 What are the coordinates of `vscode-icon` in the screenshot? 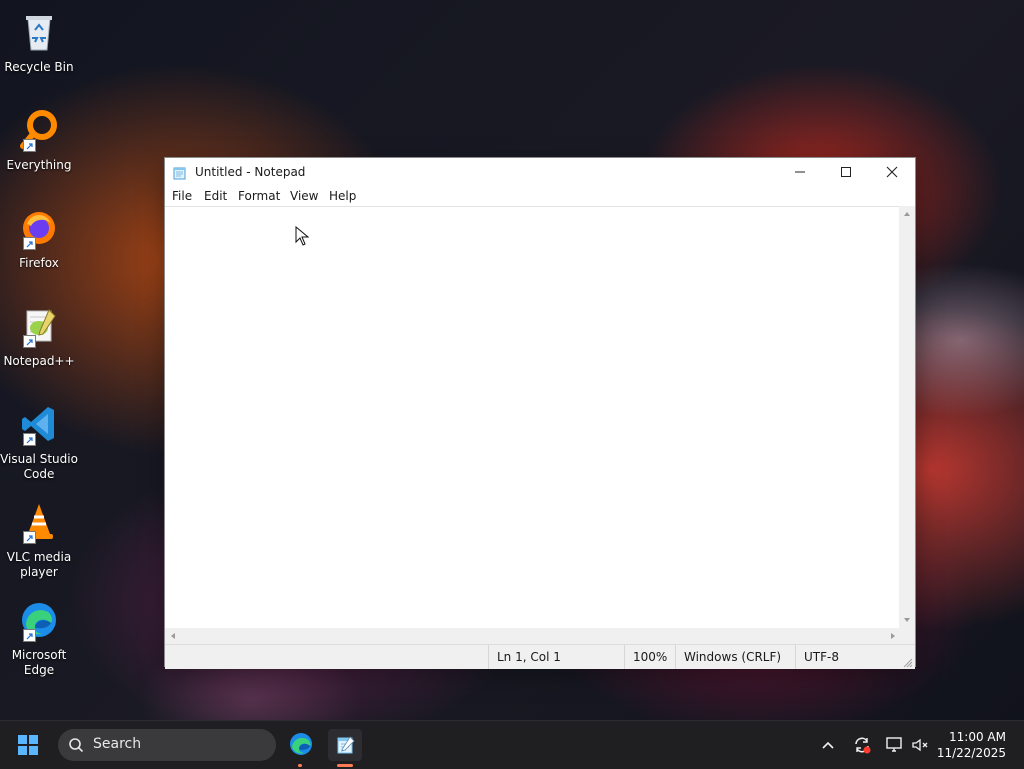 It's located at (39, 424).